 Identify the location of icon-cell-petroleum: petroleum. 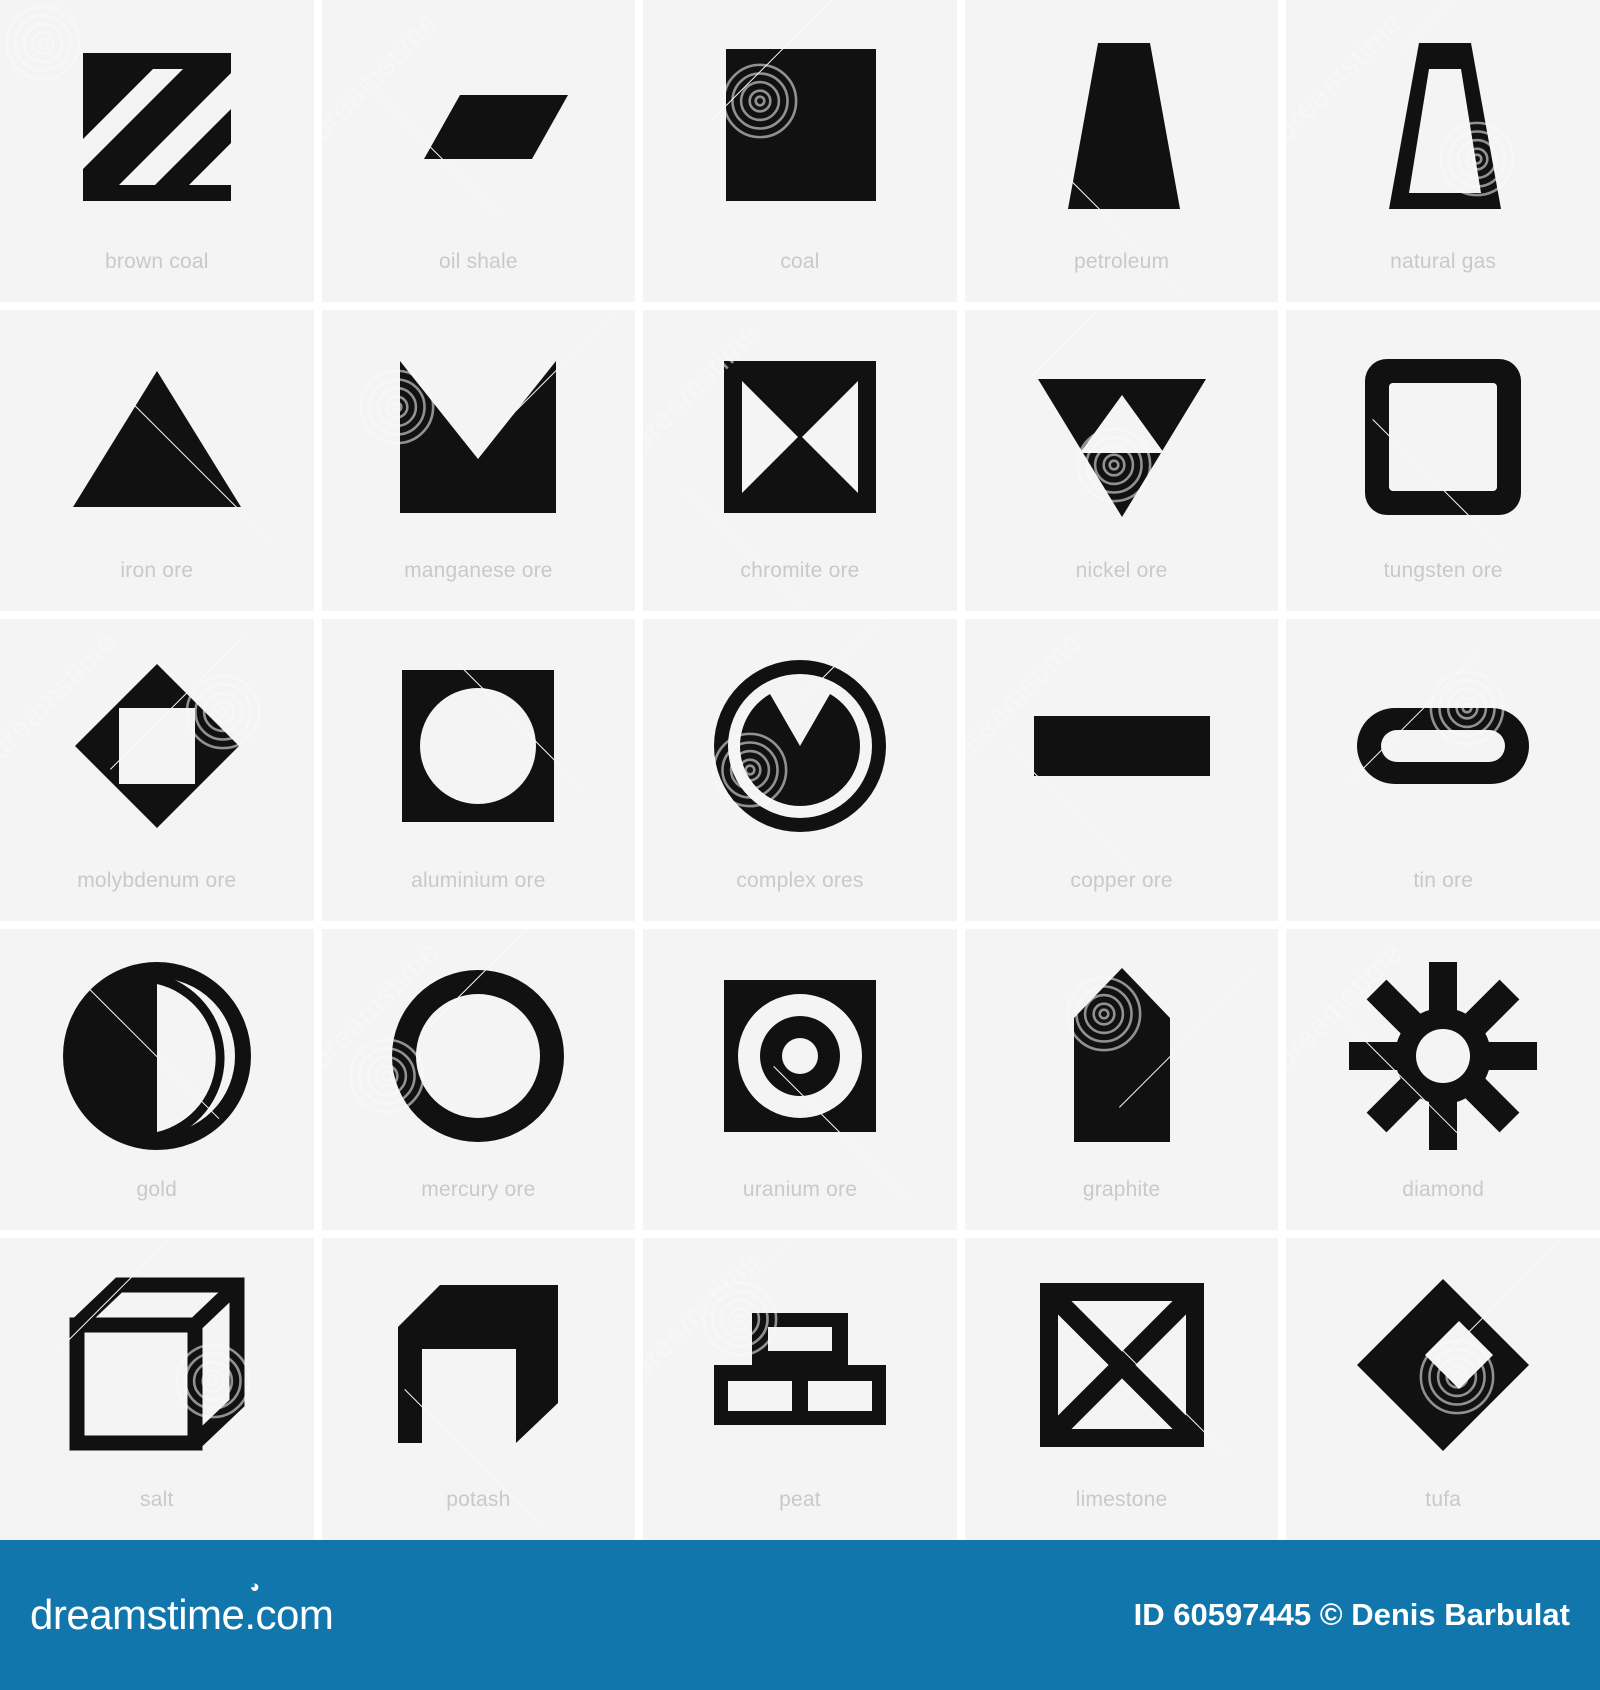
(1121, 151).